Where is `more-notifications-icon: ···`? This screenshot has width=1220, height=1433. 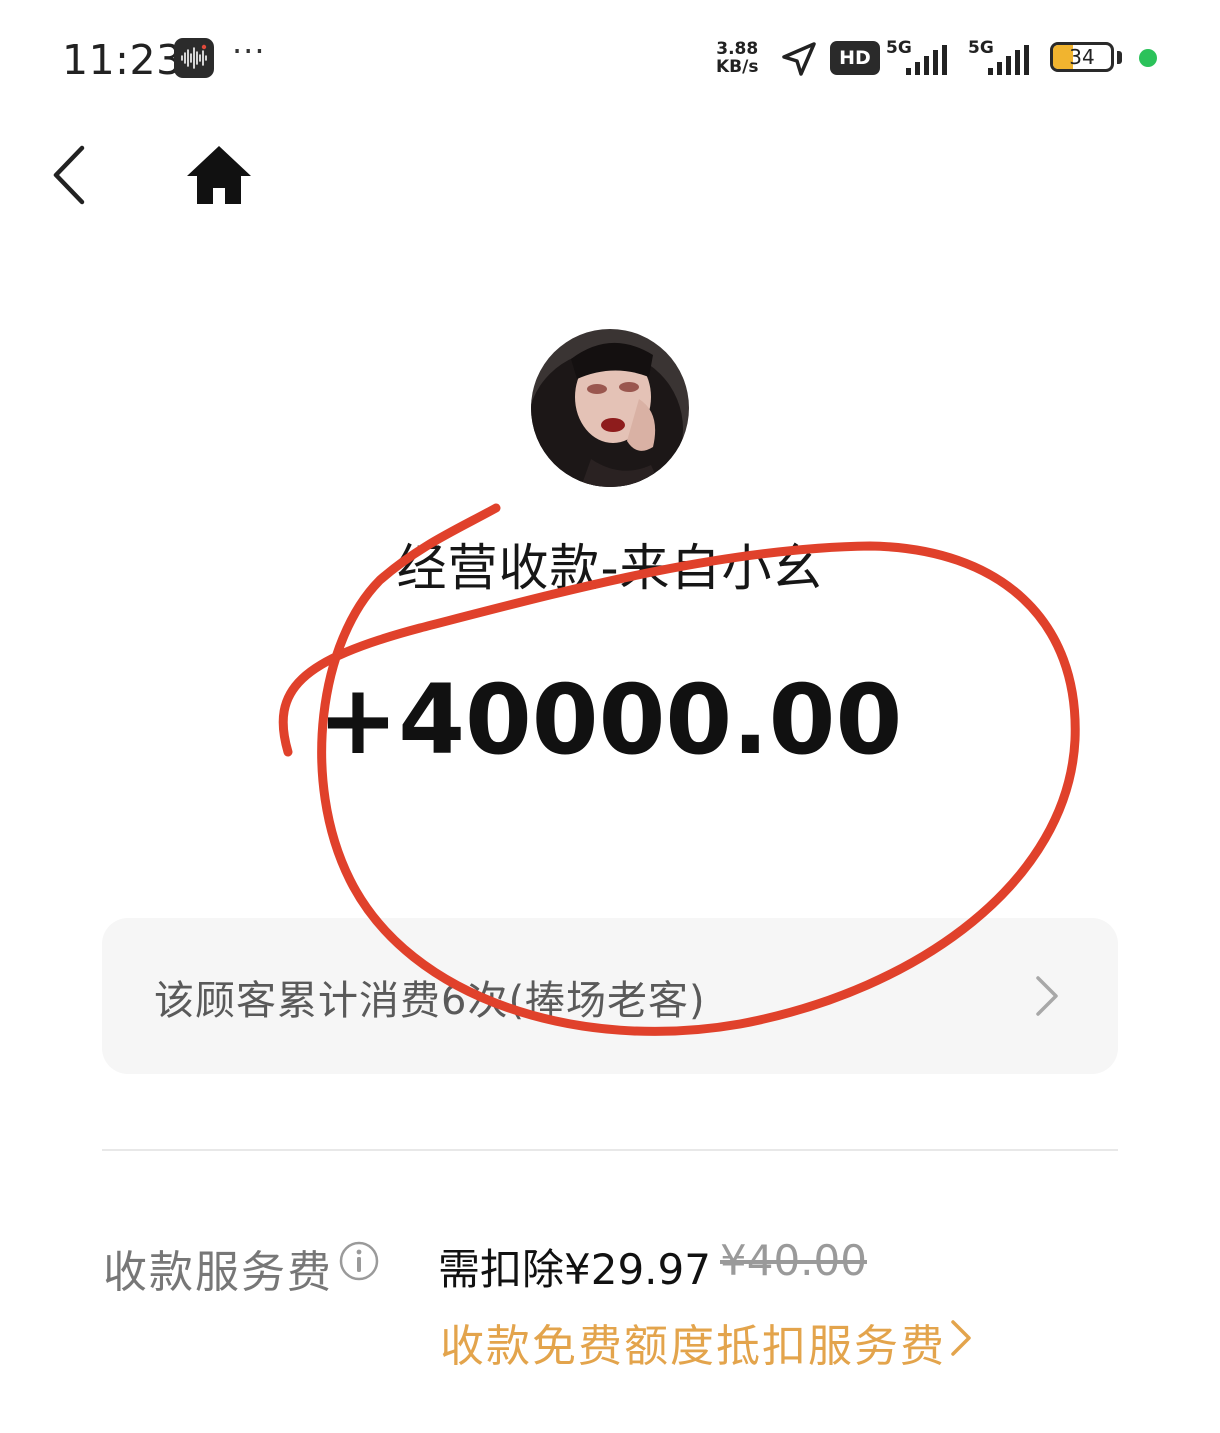 more-notifications-icon: ··· is located at coordinates (249, 51).